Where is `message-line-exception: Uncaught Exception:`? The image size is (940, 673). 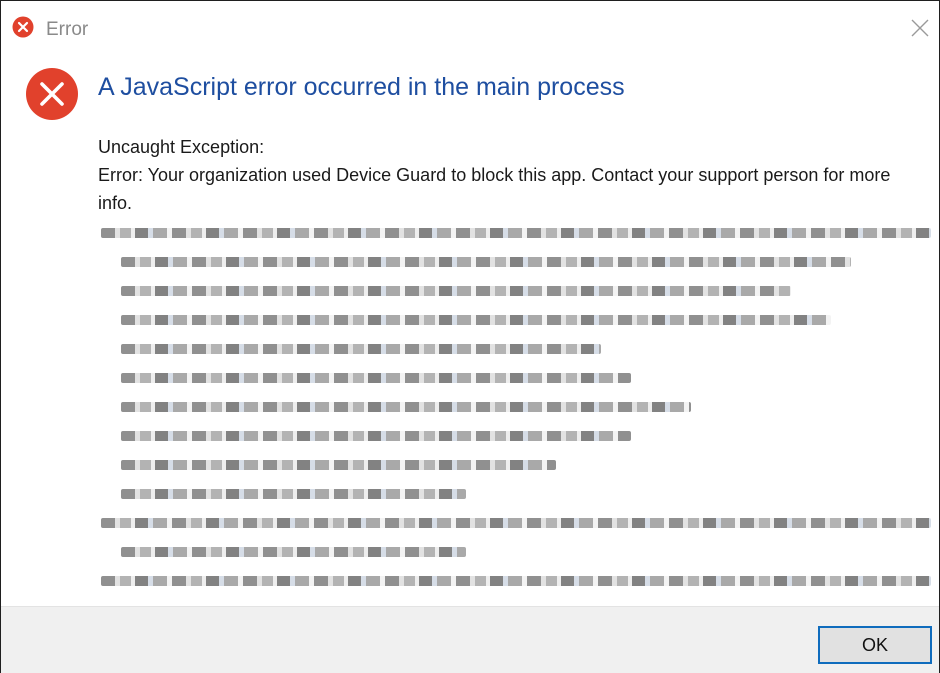 message-line-exception: Uncaught Exception: is located at coordinates (181, 147).